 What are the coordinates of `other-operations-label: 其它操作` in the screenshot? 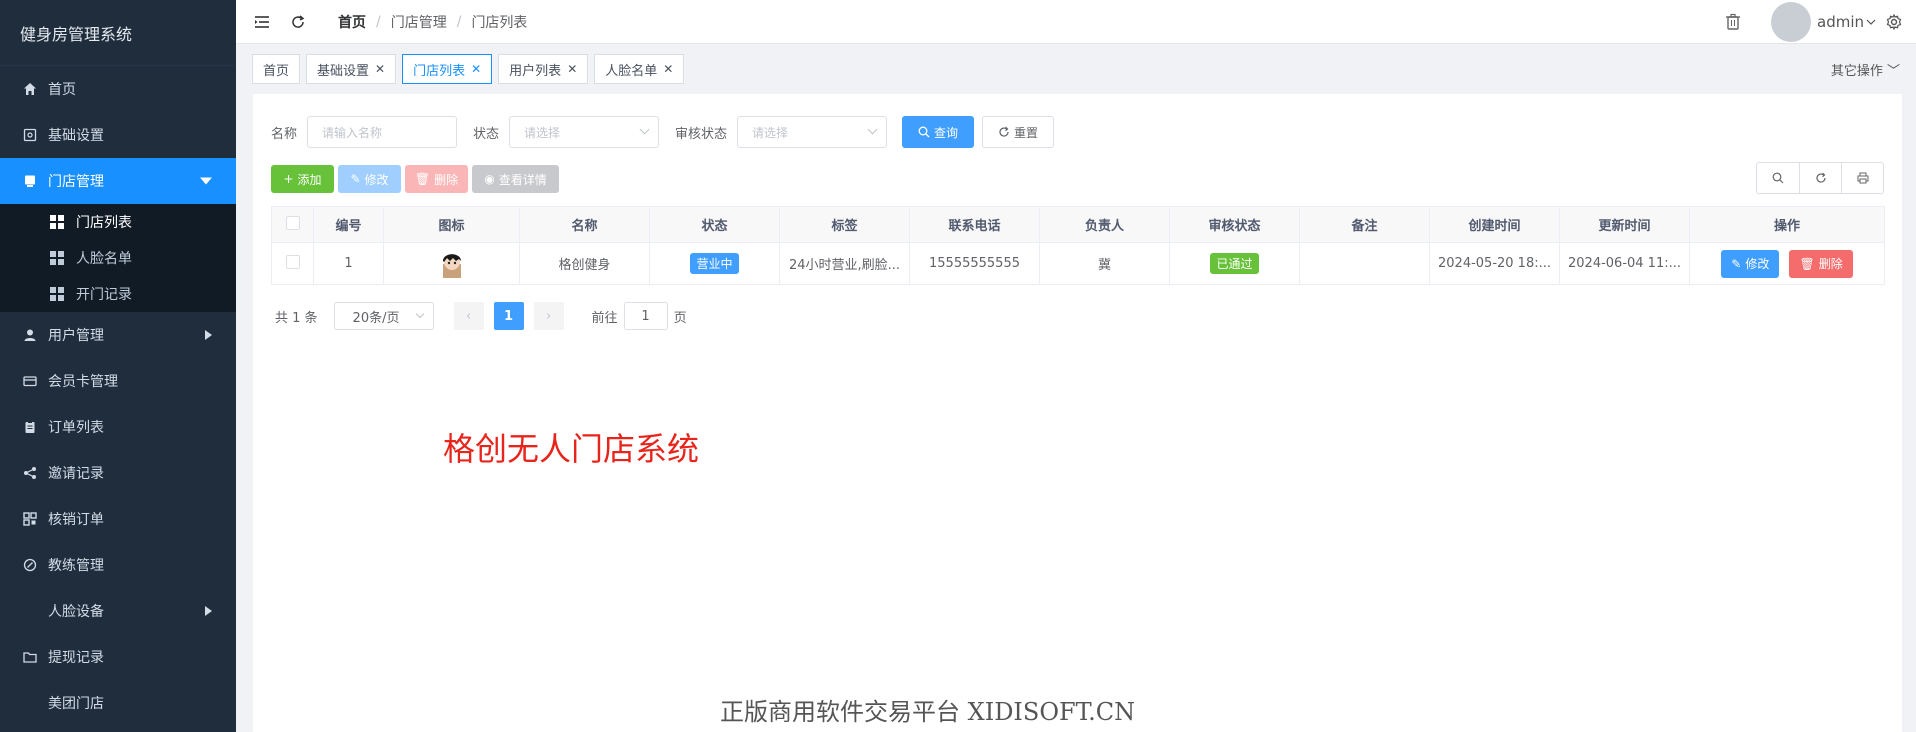 It's located at (1856, 71).